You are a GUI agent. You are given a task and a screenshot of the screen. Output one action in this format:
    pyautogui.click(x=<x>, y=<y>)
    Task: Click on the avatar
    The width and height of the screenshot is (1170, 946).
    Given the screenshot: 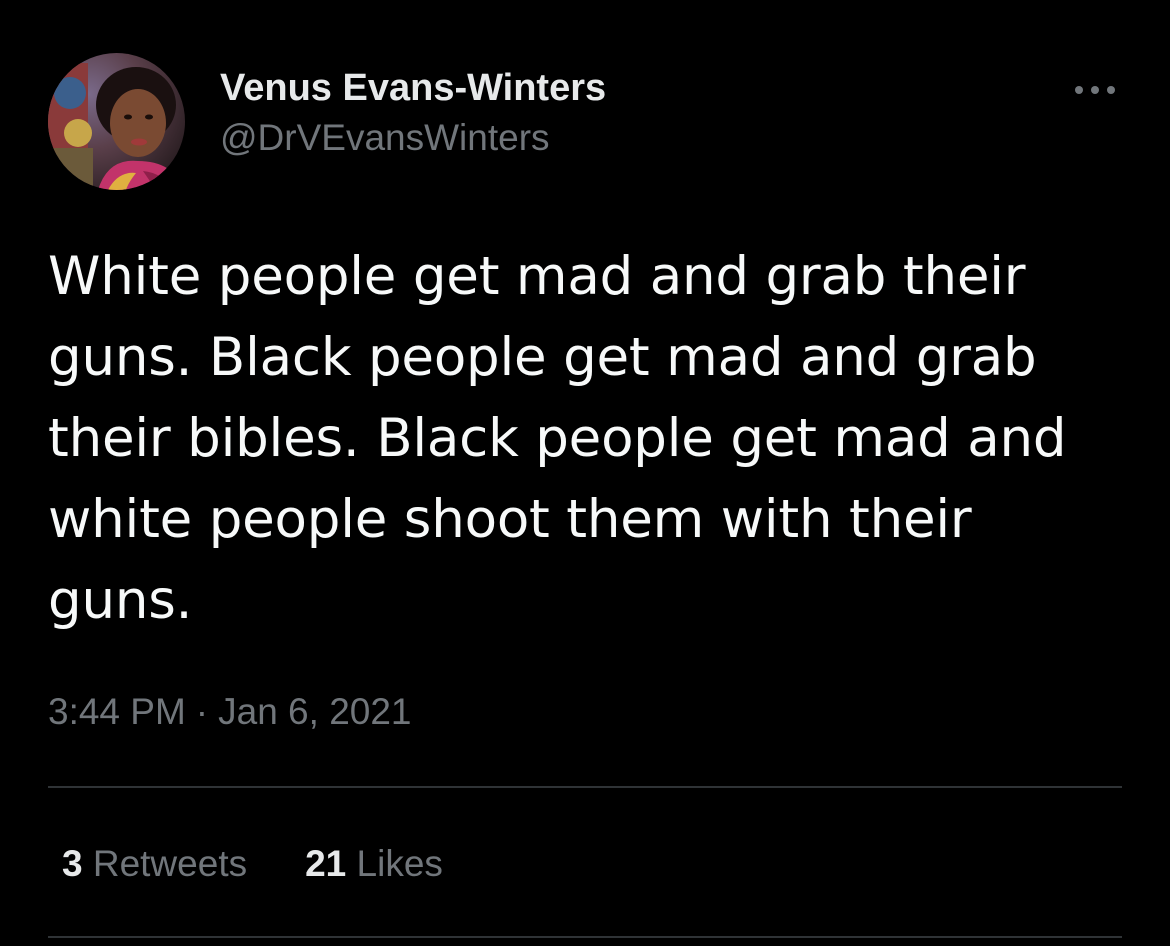 What is the action you would take?
    pyautogui.click(x=116, y=121)
    